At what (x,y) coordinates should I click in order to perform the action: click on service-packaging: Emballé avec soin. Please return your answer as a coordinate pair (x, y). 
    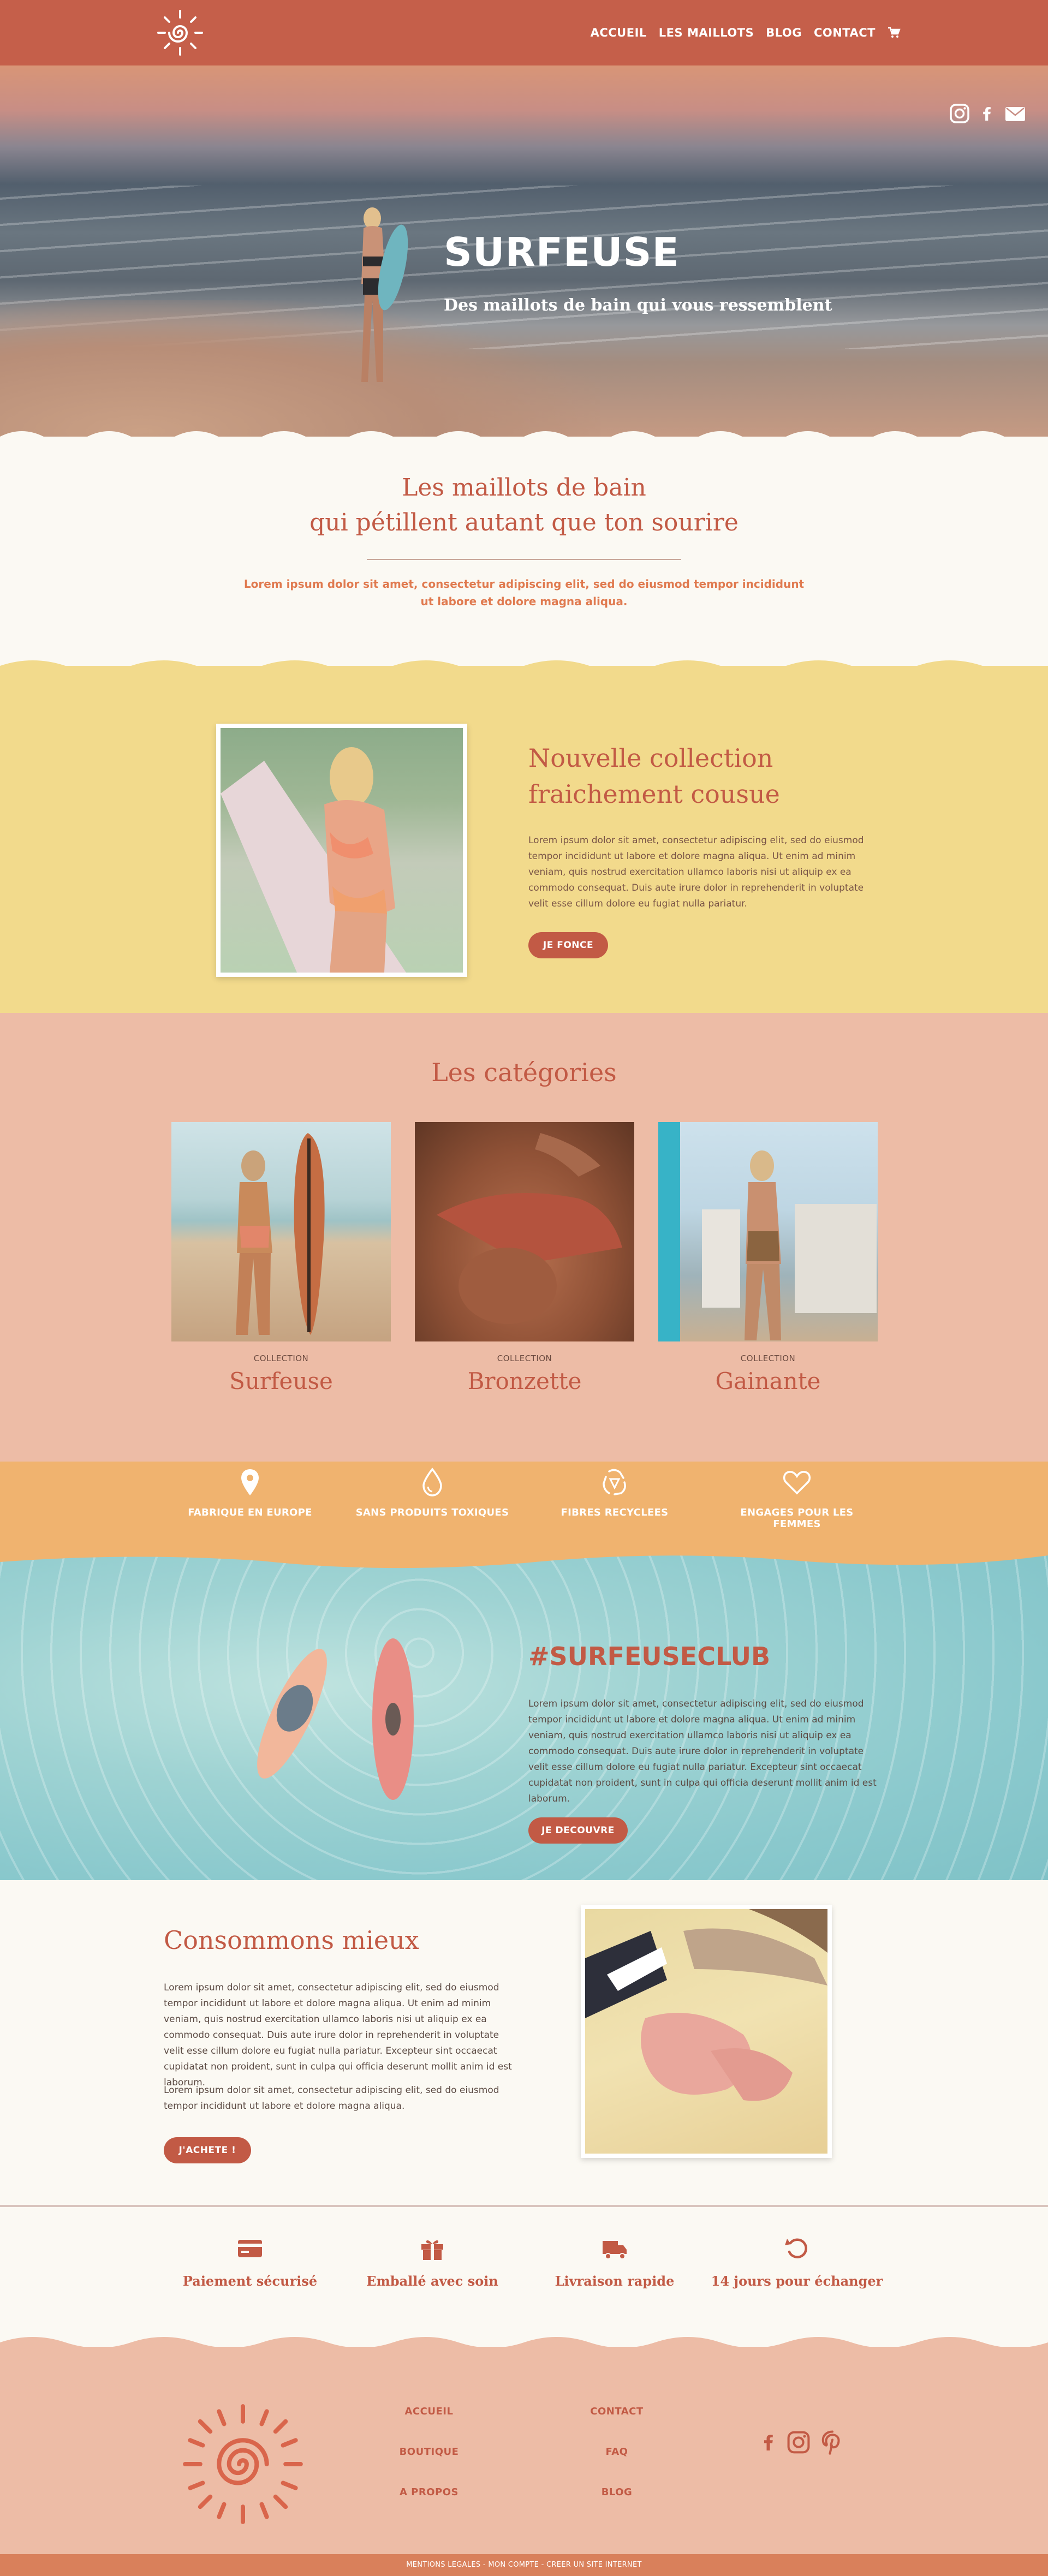
    Looking at the image, I should click on (432, 2262).